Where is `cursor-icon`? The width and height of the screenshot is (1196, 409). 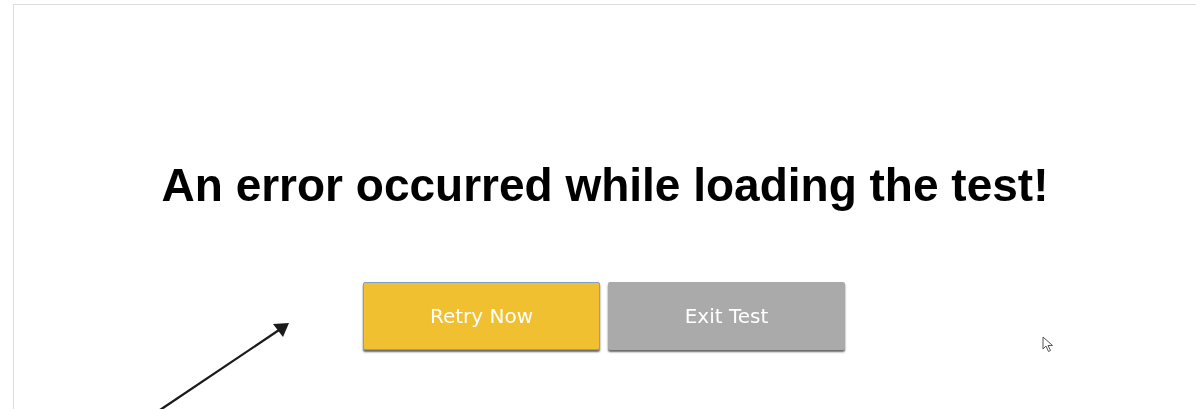 cursor-icon is located at coordinates (1048, 344).